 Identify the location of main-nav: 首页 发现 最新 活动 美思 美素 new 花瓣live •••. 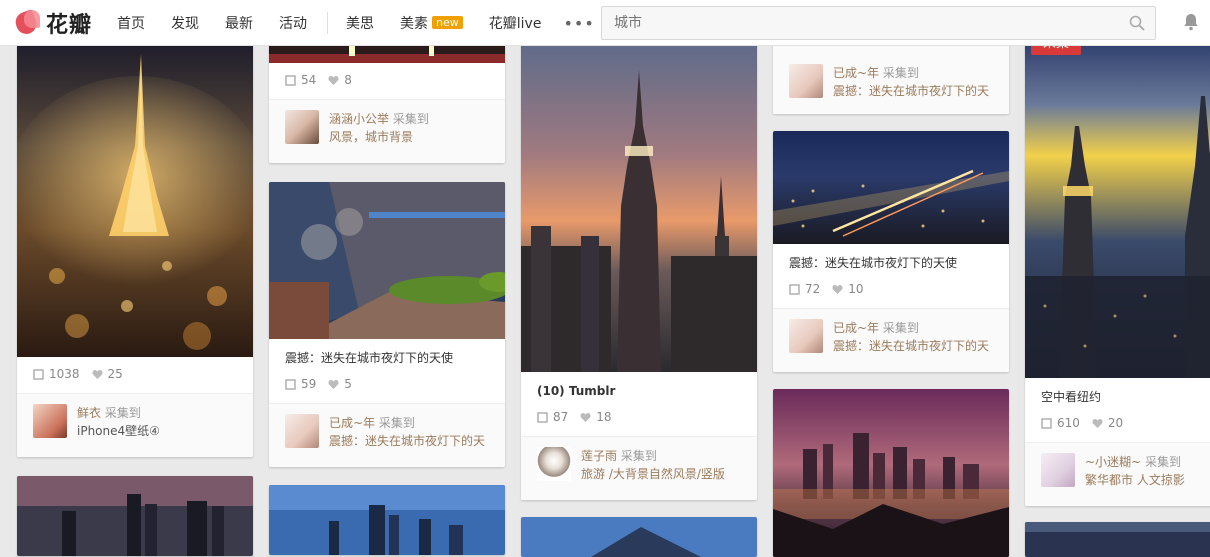
(356, 23).